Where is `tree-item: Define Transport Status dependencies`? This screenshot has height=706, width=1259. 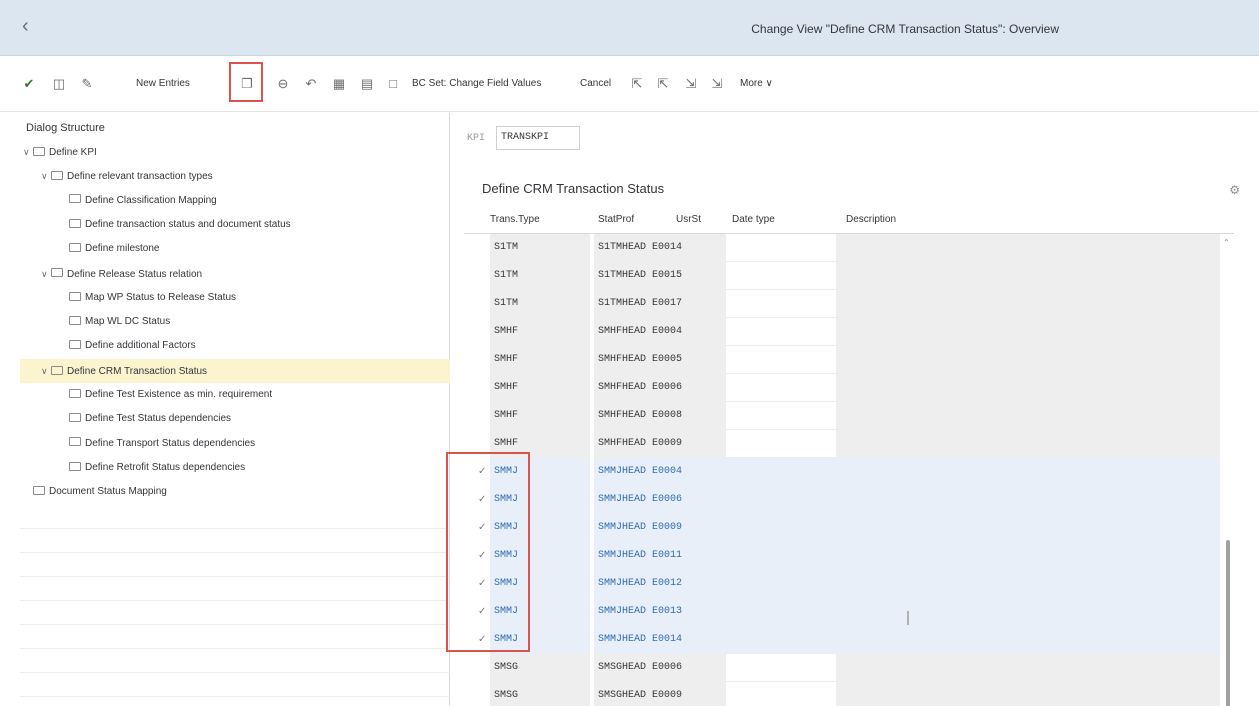 tree-item: Define Transport Status dependencies is located at coordinates (235, 444).